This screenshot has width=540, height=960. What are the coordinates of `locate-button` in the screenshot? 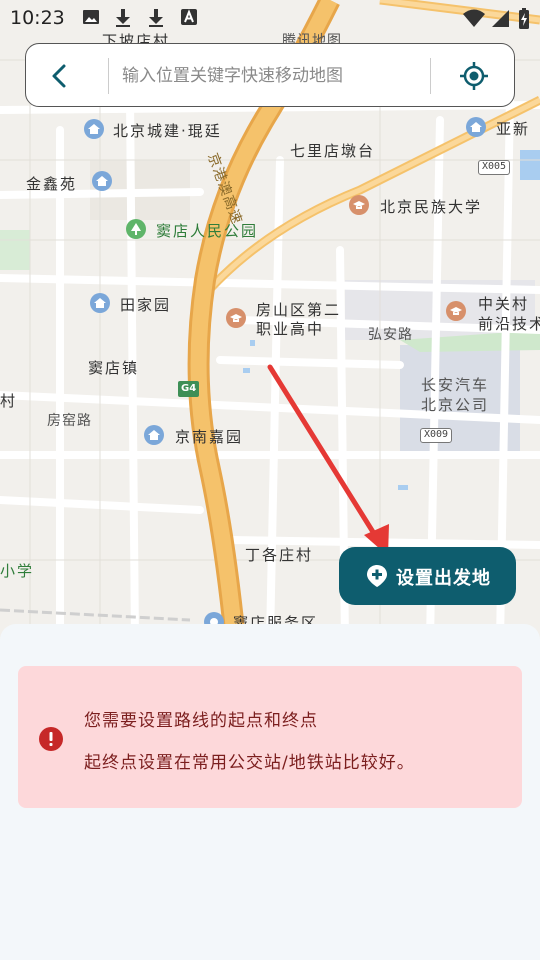 It's located at (474, 76).